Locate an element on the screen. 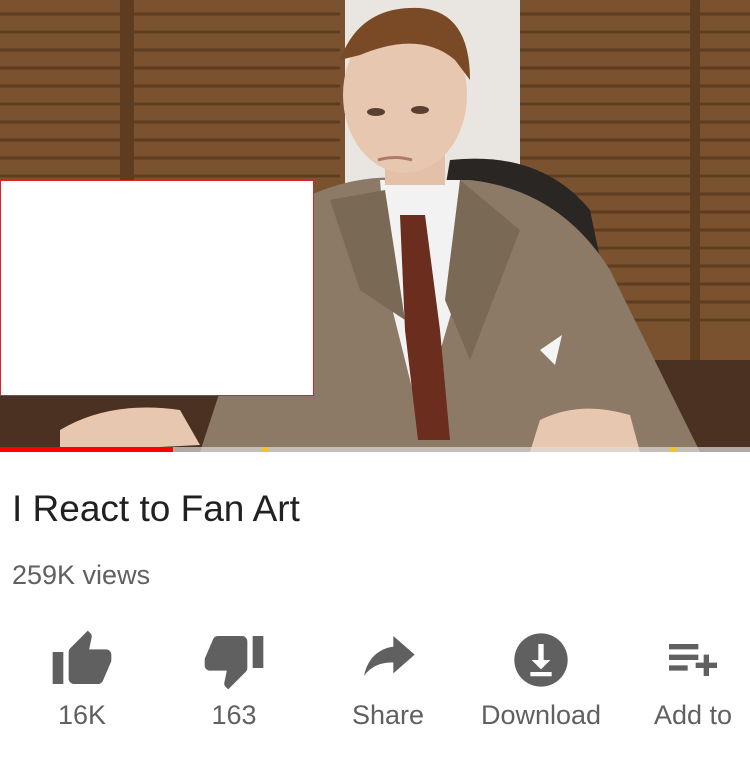 The image size is (750, 760). download-button: Download is located at coordinates (541, 680).